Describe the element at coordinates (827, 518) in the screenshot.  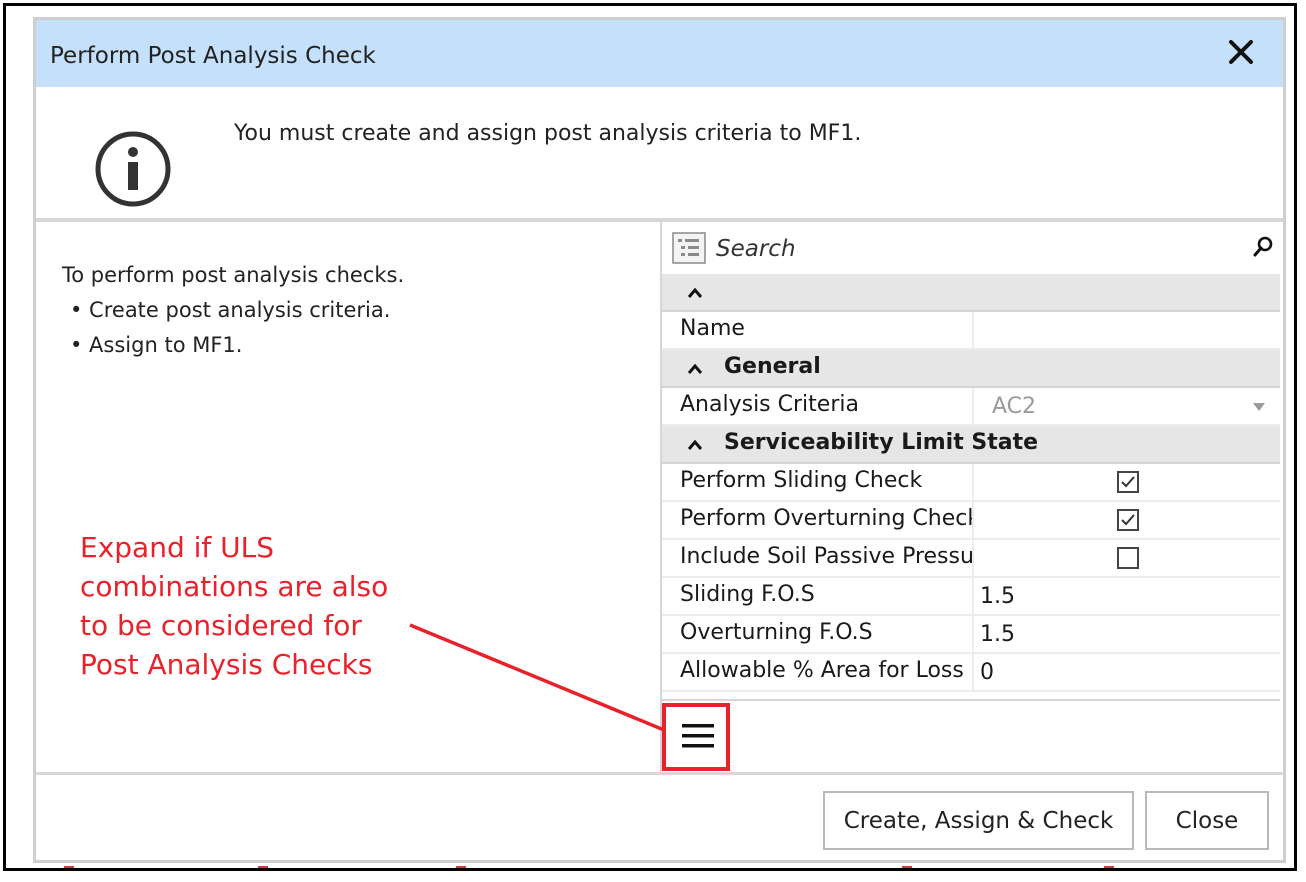
I see `property-name: Perform Overturning Check` at that location.